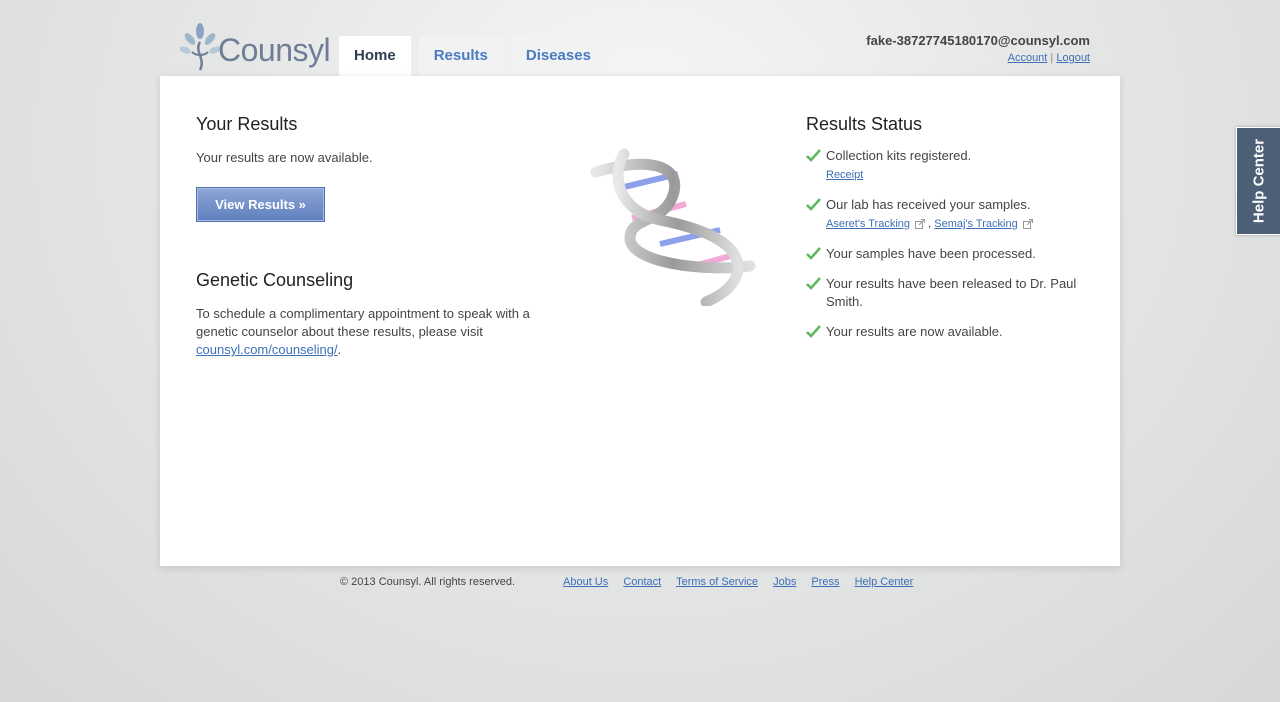  What do you see at coordinates (931, 253) in the screenshot?
I see `status-item-text: Your samples have been processed.` at bounding box center [931, 253].